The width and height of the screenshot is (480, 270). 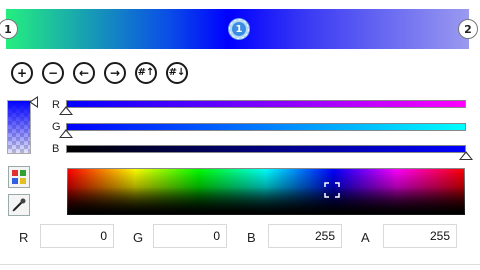 What do you see at coordinates (115, 73) in the screenshot?
I see `arrow-right-icon: →` at bounding box center [115, 73].